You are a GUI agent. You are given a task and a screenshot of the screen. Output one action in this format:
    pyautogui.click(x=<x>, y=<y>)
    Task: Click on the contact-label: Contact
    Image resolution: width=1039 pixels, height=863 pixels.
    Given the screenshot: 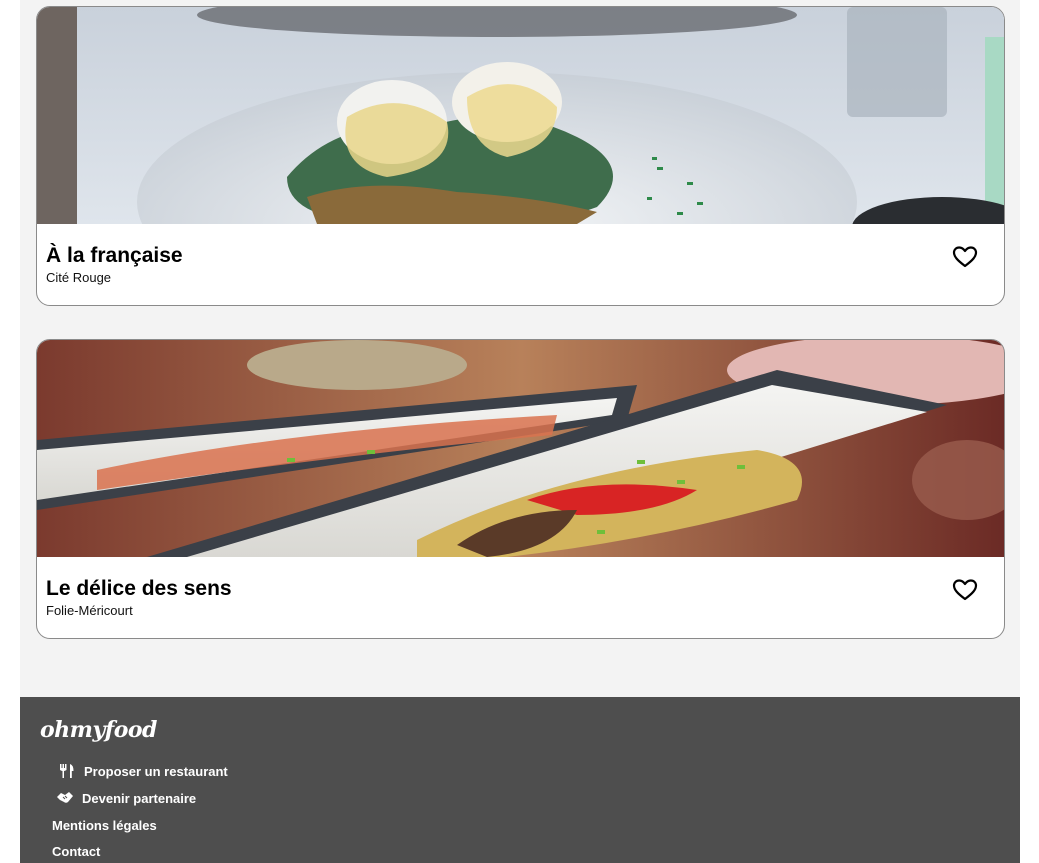 What is the action you would take?
    pyautogui.click(x=76, y=851)
    